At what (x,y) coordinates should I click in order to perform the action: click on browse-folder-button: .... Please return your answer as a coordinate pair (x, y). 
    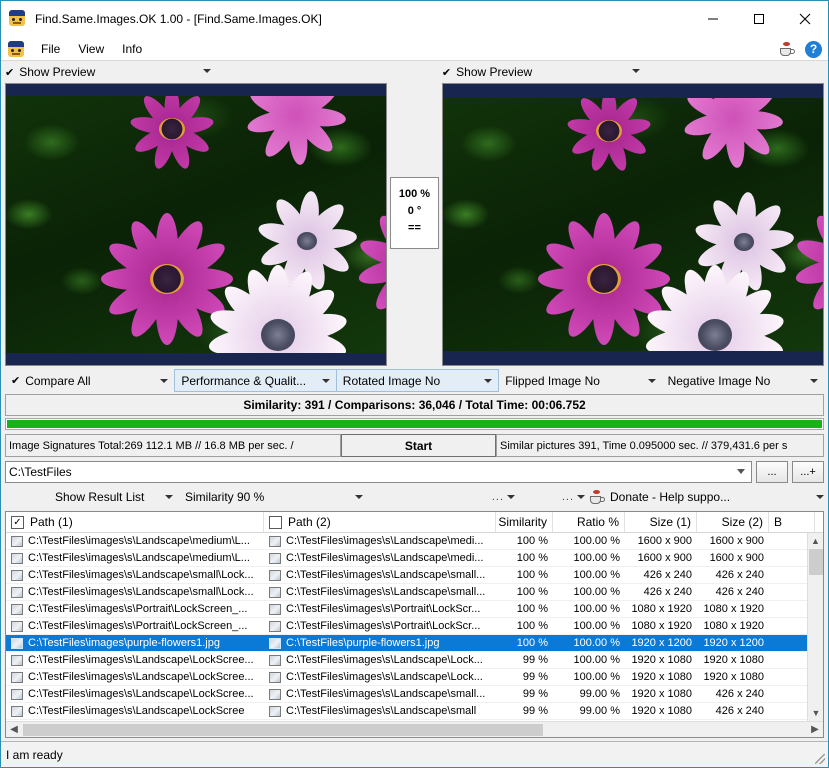
    Looking at the image, I should click on (772, 472).